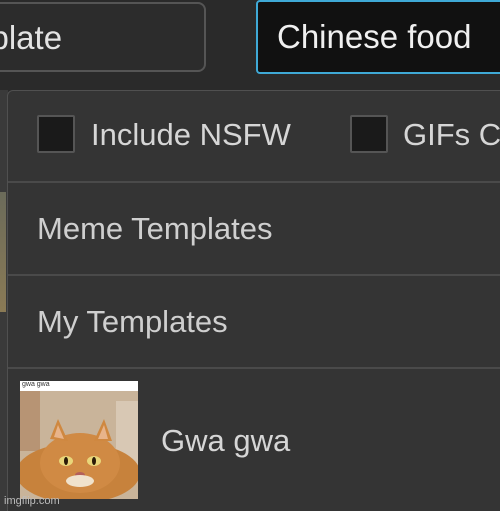 This screenshot has height=511, width=500. Describe the element at coordinates (369, 134) in the screenshot. I see `gifs-checkbox` at that location.